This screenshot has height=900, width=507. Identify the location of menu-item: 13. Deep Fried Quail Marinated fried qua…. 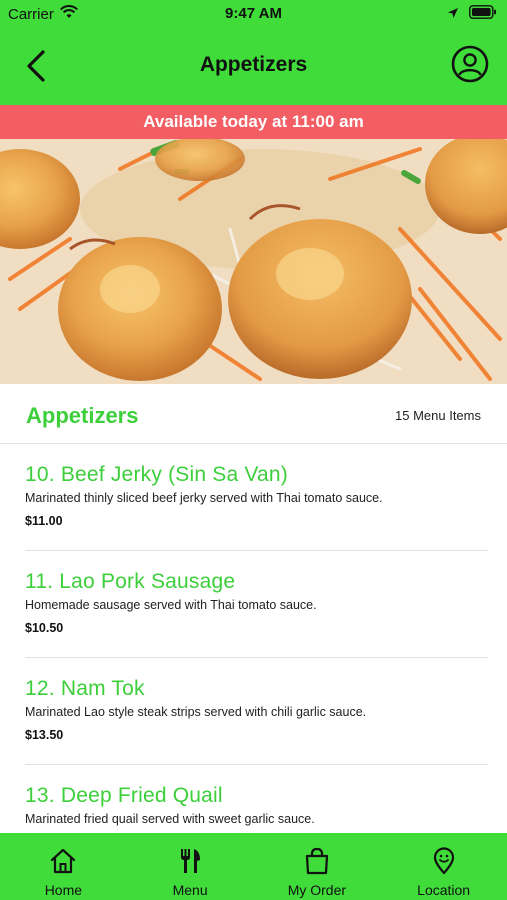
(256, 799).